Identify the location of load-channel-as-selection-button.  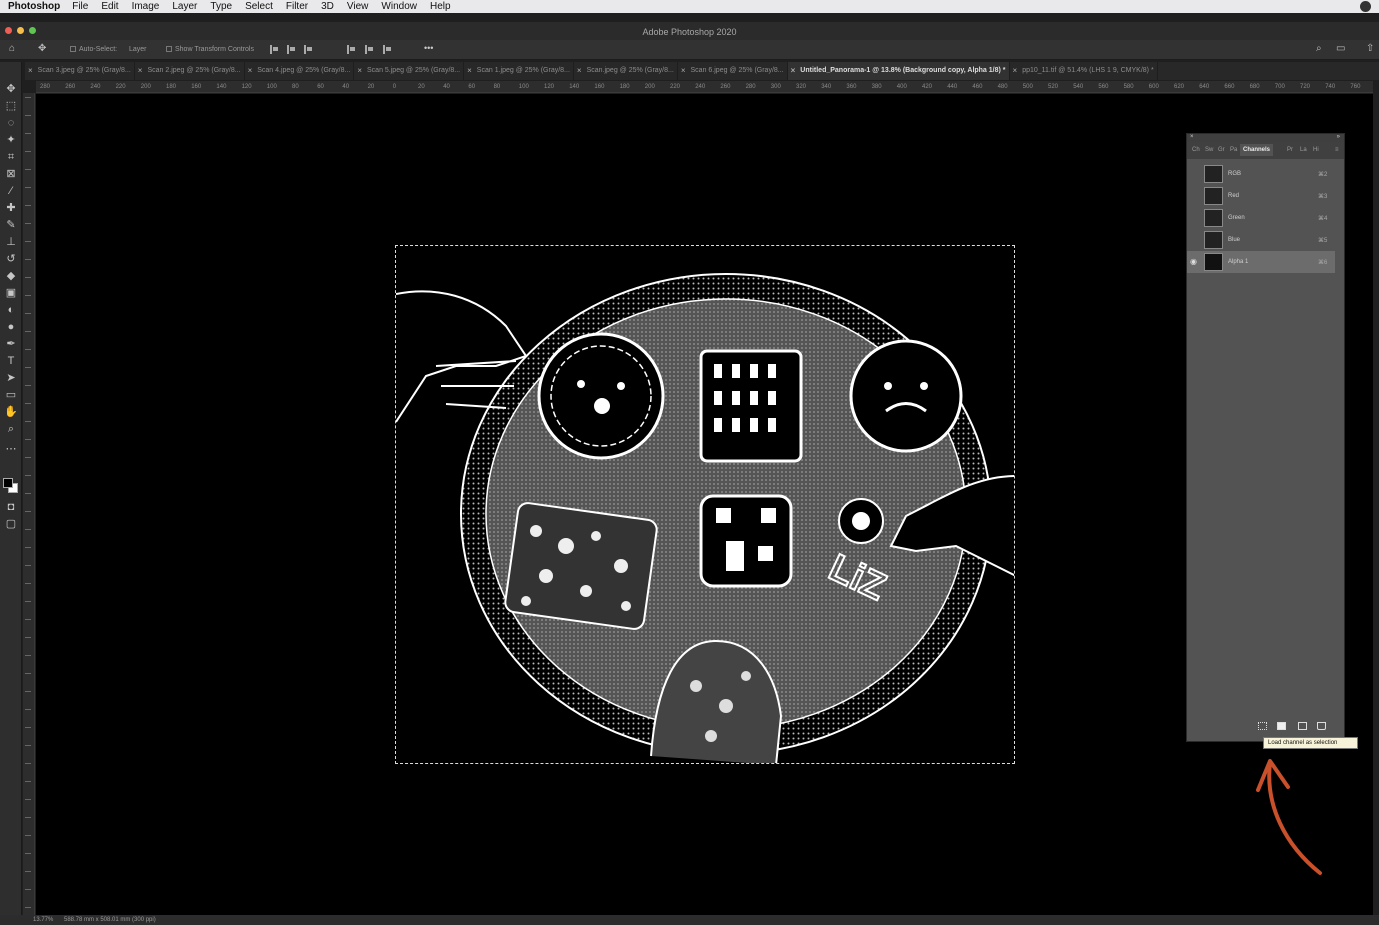
(1281, 726).